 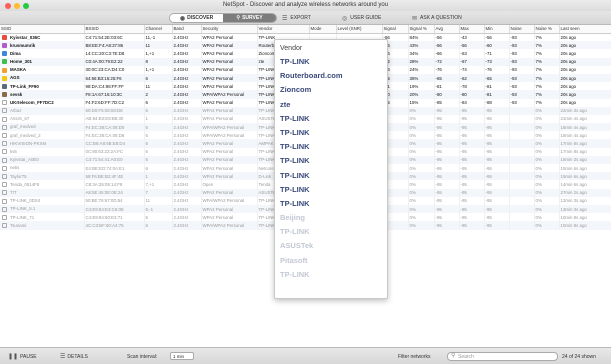 What do you see at coordinates (42, 102) in the screenshot?
I see `ssid-cell: UKrtelecom_FF7DC2` at bounding box center [42, 102].